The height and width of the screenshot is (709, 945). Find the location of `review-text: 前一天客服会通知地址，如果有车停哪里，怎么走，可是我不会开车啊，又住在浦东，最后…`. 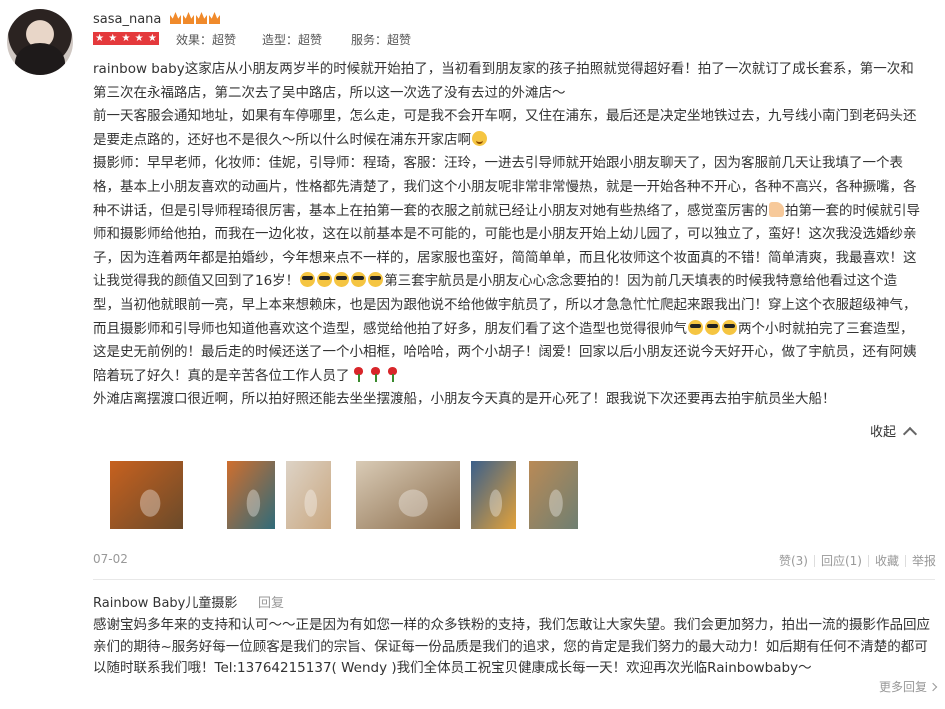

review-text: 前一天客服会通知地址，如果有车停哪里，怎么走，可是我不会开车啊，又住在浦东，最后… is located at coordinates (505, 128).